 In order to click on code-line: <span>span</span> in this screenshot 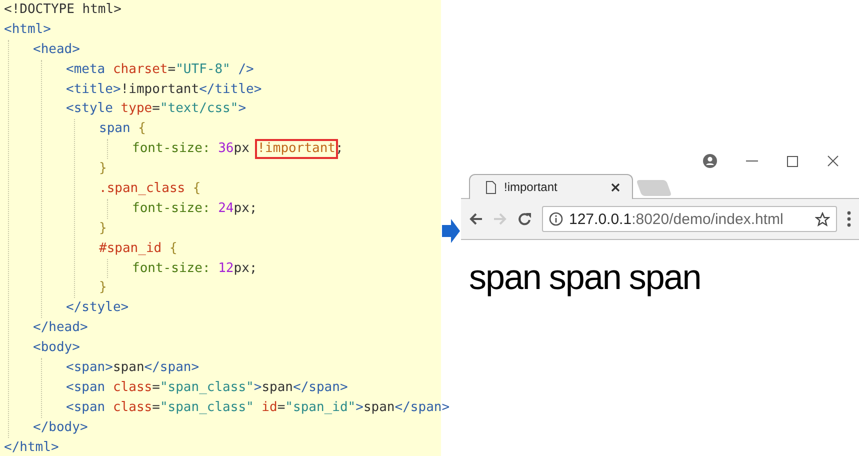, I will do `click(133, 368)`.